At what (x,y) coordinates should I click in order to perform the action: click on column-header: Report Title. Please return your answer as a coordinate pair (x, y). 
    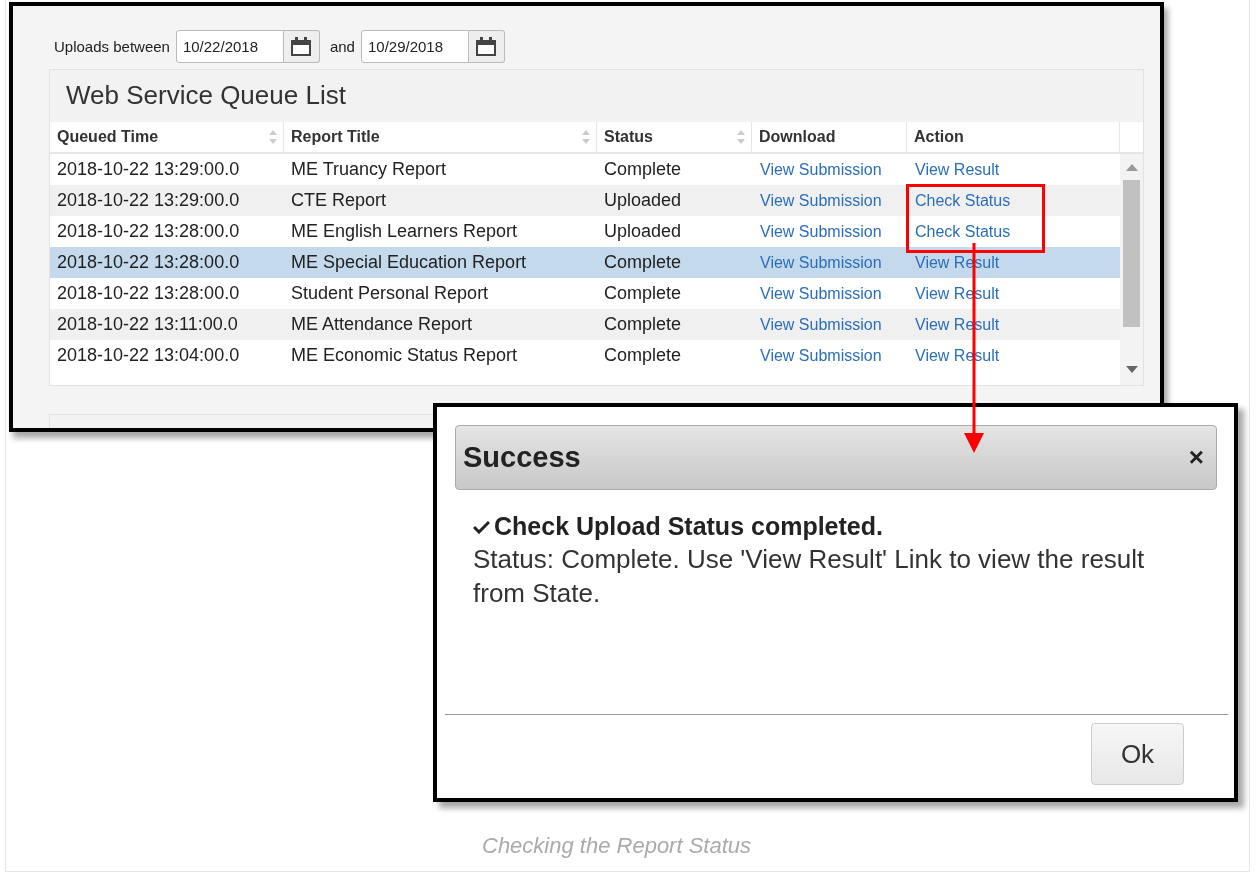
    Looking at the image, I should click on (440, 138).